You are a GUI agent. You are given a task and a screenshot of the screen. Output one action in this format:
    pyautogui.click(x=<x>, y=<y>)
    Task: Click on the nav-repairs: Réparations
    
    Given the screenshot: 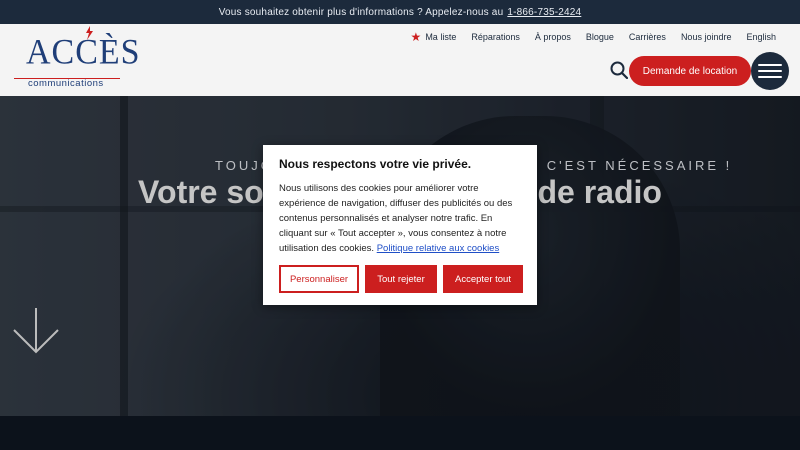 What is the action you would take?
    pyautogui.click(x=495, y=37)
    